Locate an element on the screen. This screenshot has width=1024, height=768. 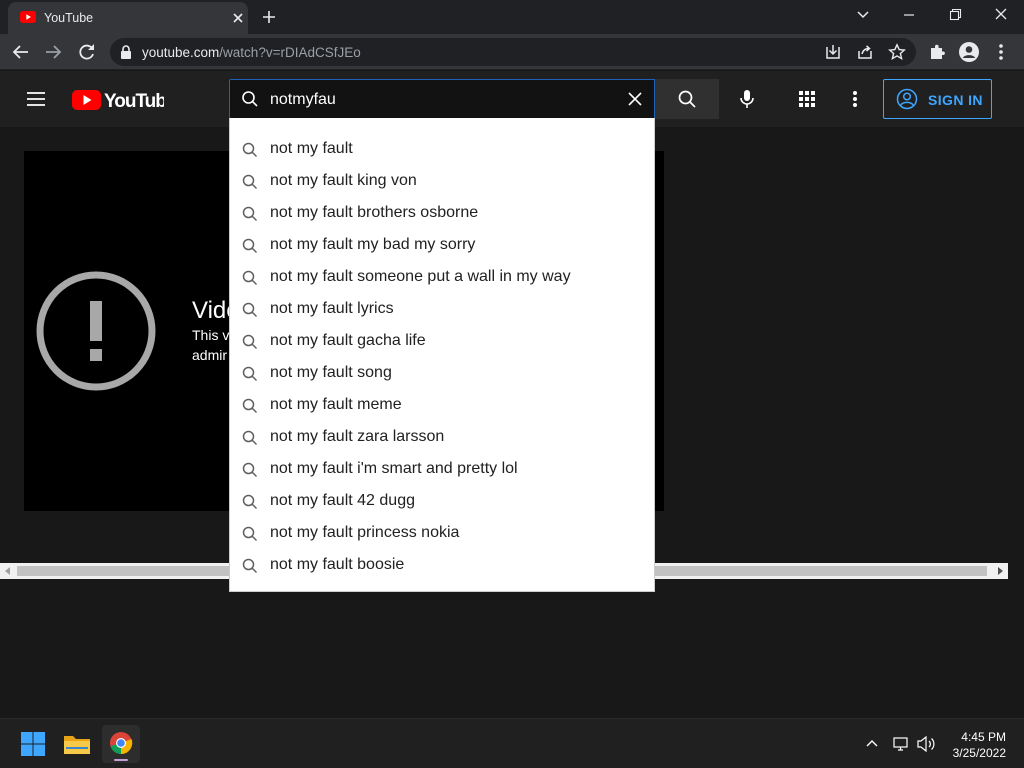
suggestion-text: not my fault i'm smart and pretty lol is located at coordinates (394, 468).